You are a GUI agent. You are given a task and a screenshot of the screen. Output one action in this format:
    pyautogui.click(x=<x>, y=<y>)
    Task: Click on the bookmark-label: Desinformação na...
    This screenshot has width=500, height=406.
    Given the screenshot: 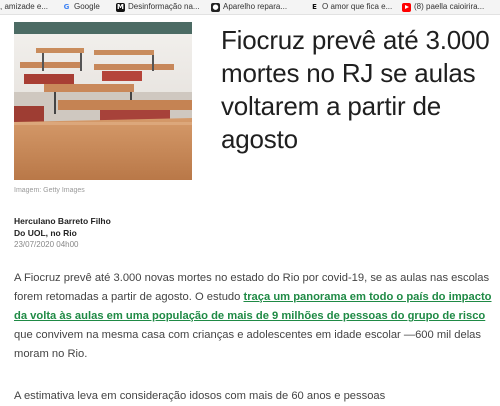 What is the action you would take?
    pyautogui.click(x=164, y=6)
    